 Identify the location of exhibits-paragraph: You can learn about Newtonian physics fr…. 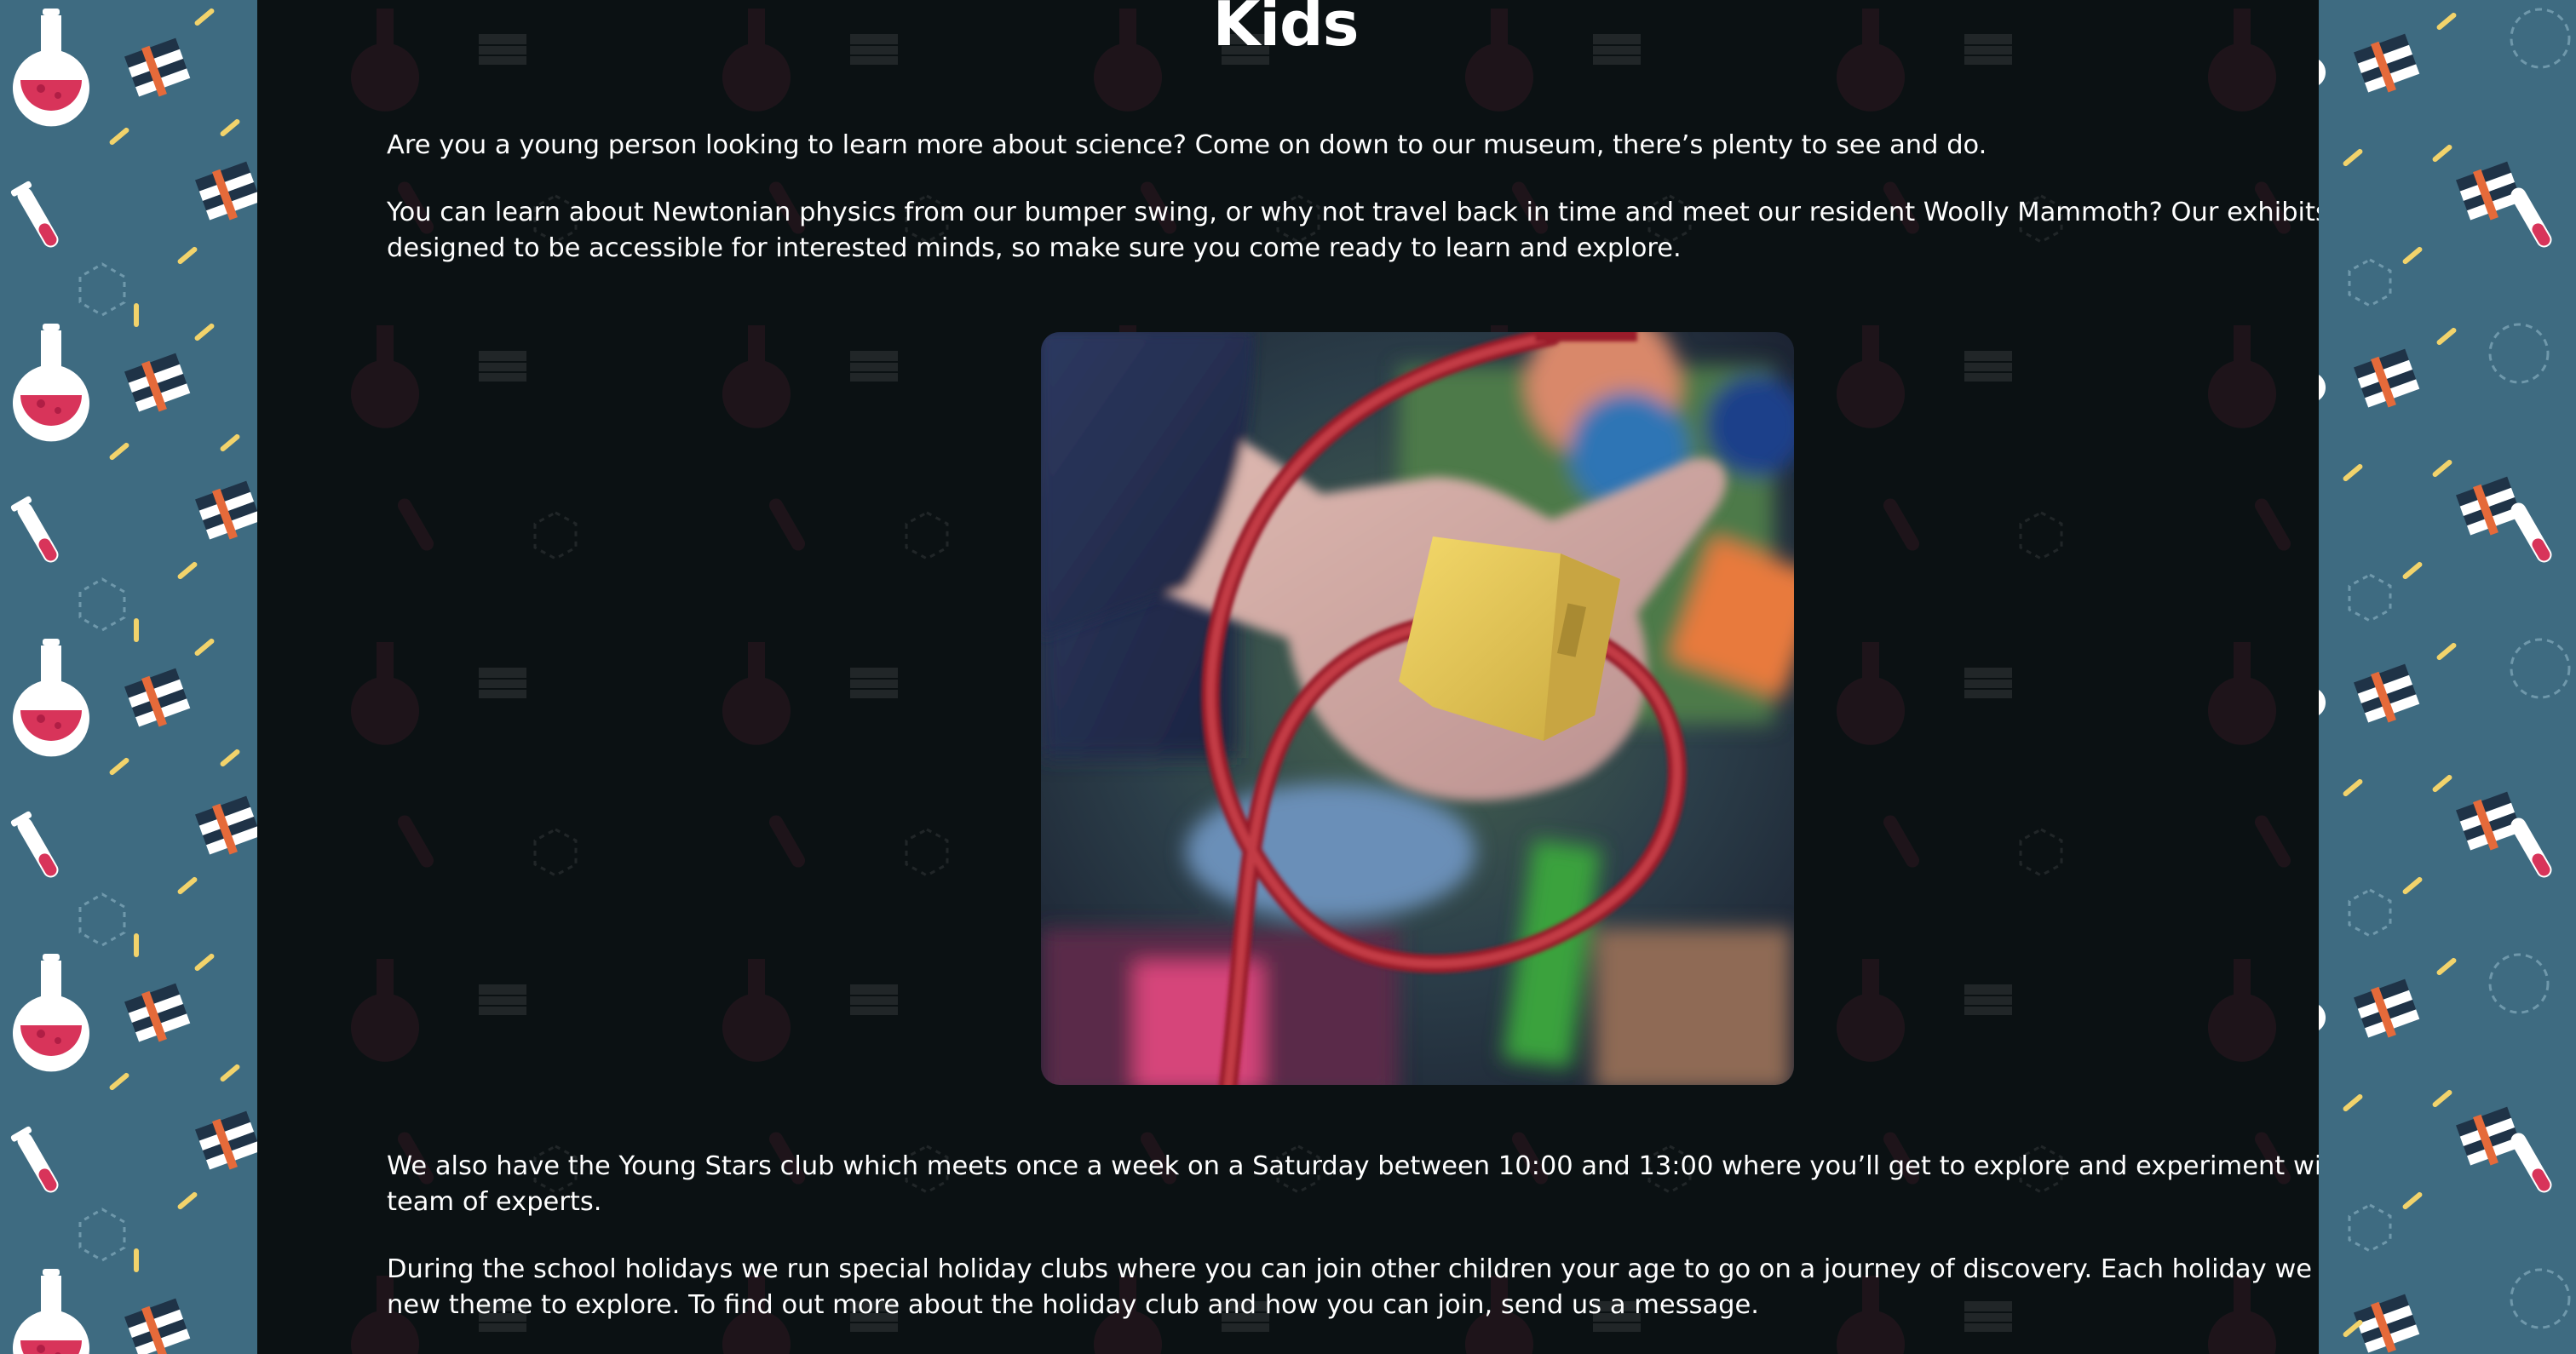
(1353, 230).